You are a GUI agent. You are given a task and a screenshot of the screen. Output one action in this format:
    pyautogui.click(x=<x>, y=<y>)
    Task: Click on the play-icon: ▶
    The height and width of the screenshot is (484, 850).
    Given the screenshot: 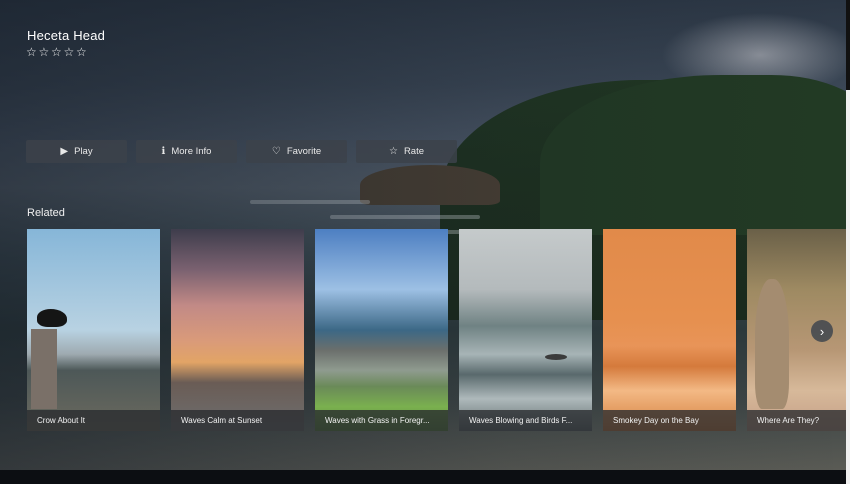 What is the action you would take?
    pyautogui.click(x=64, y=151)
    